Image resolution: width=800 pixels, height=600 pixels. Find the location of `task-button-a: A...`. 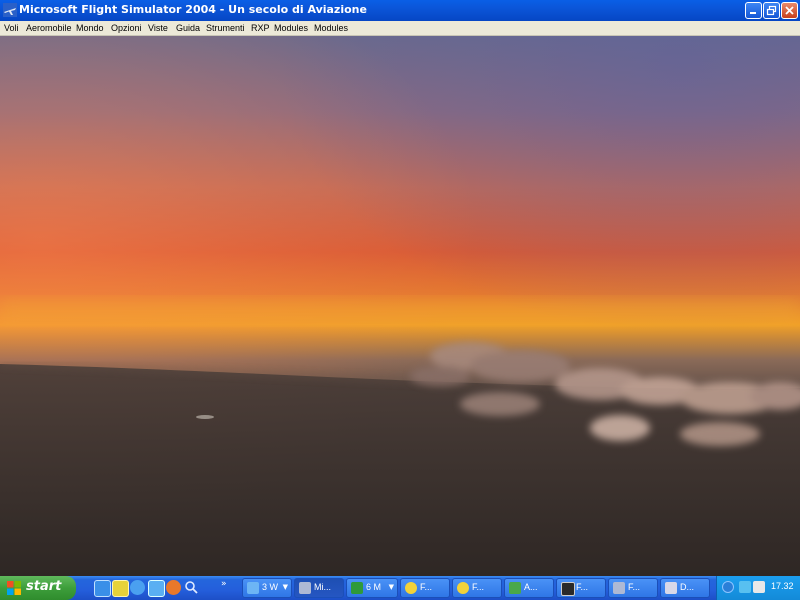

task-button-a: A... is located at coordinates (529, 588).